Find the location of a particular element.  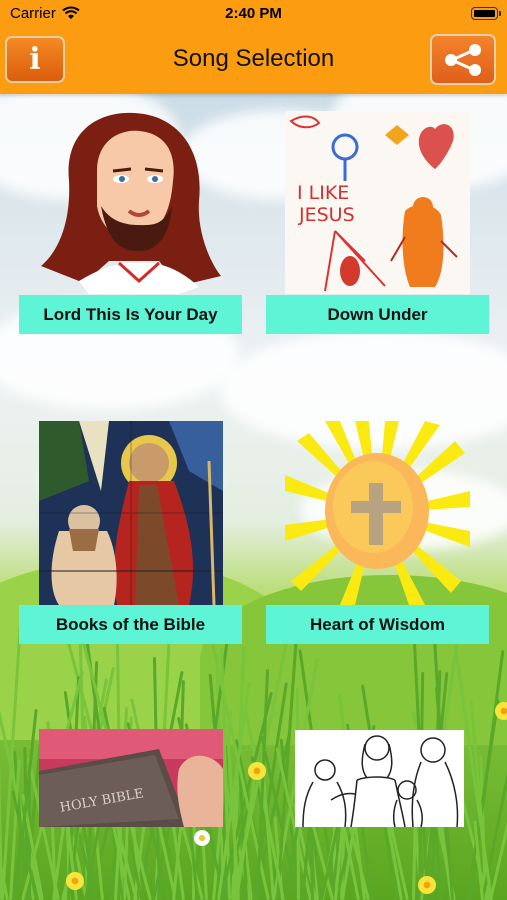

song-button-lord-this-is-your-day: Lord This Is Your Day is located at coordinates (130, 314).